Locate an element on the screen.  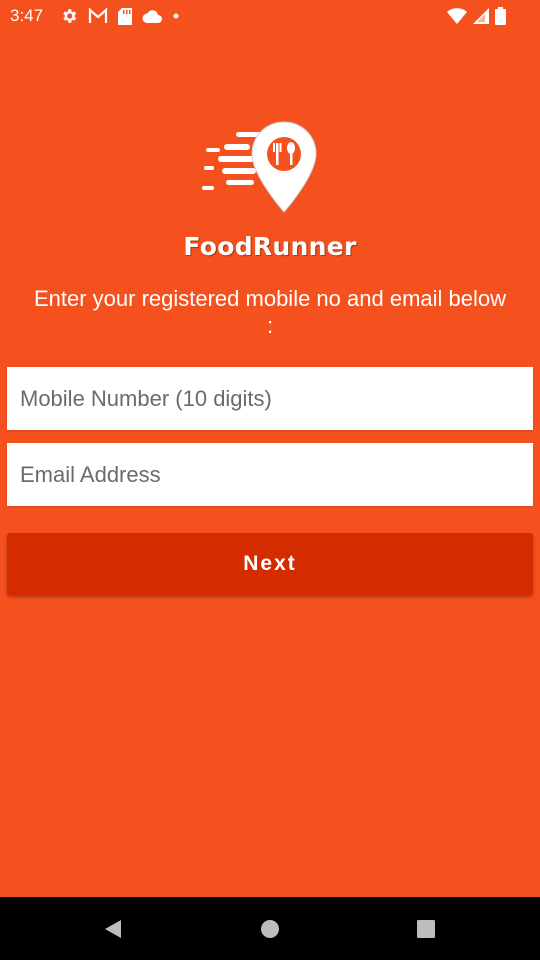
recents-icon is located at coordinates (426, 929).